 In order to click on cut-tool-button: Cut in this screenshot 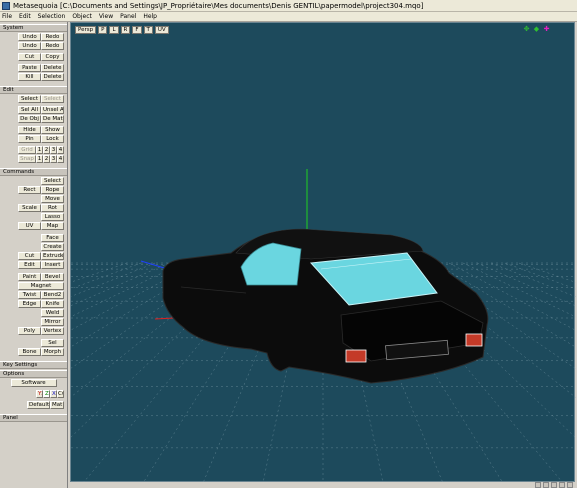, I will do `click(29, 256)`.